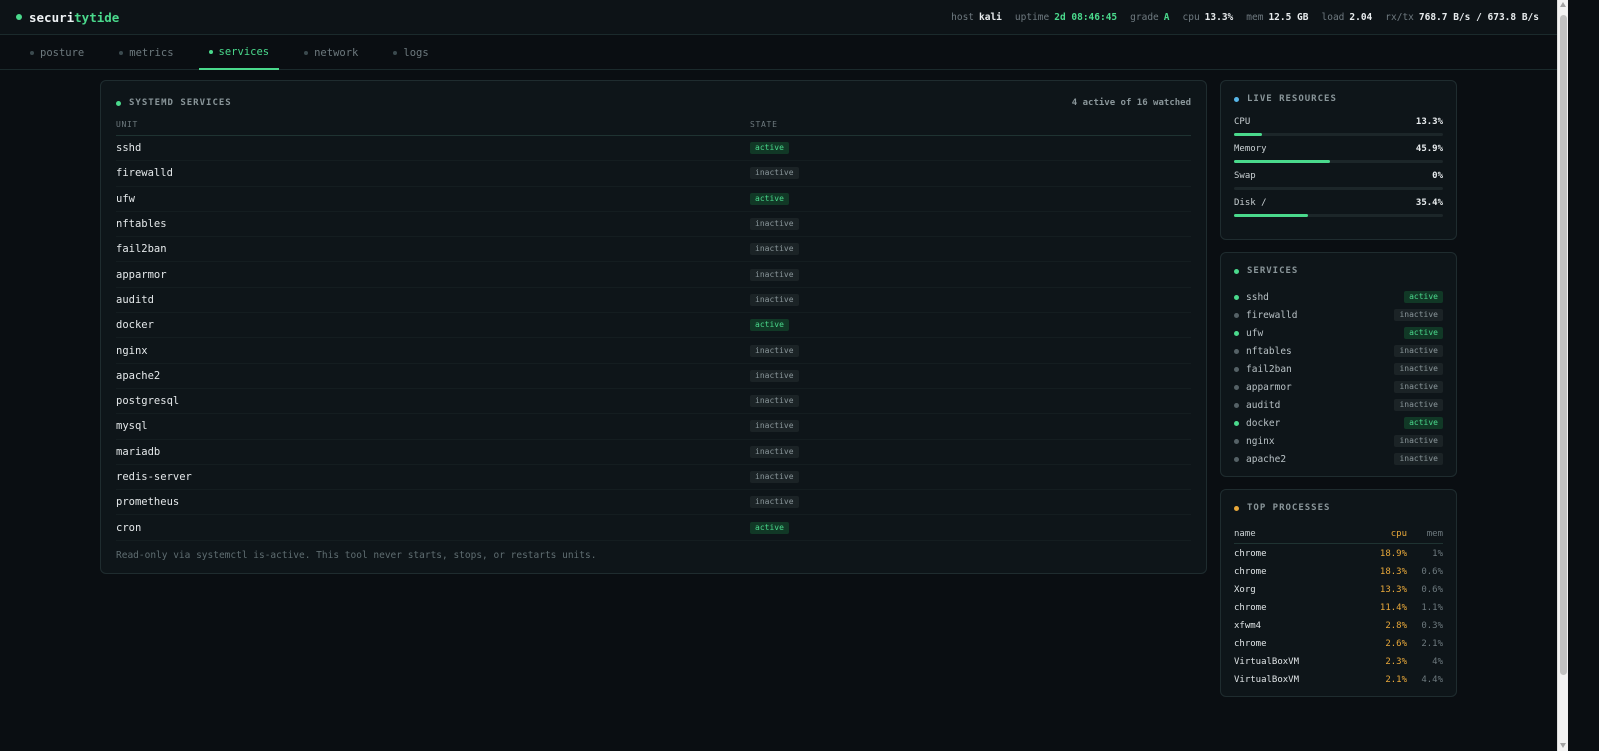  Describe the element at coordinates (1563, 745) in the screenshot. I see `scroll-down-icon` at that location.